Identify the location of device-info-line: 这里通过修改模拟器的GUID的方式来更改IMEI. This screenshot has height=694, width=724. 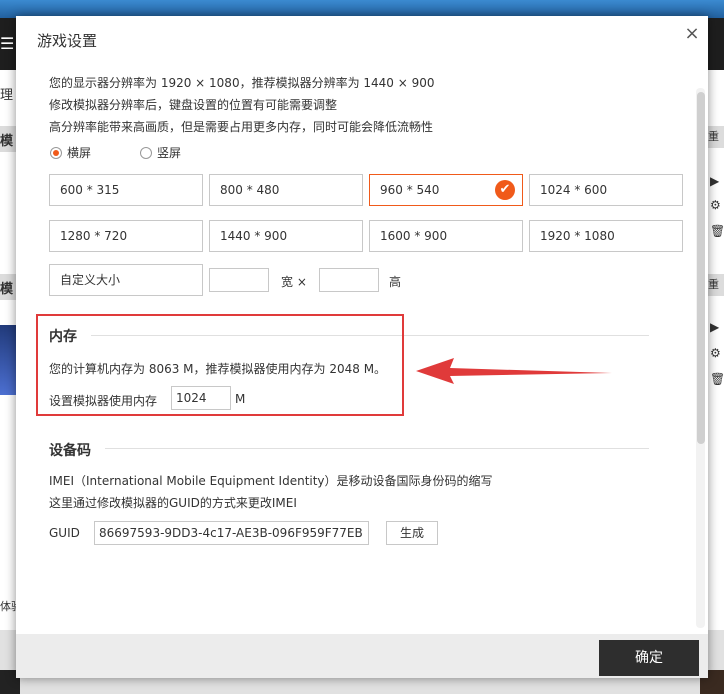
(173, 503).